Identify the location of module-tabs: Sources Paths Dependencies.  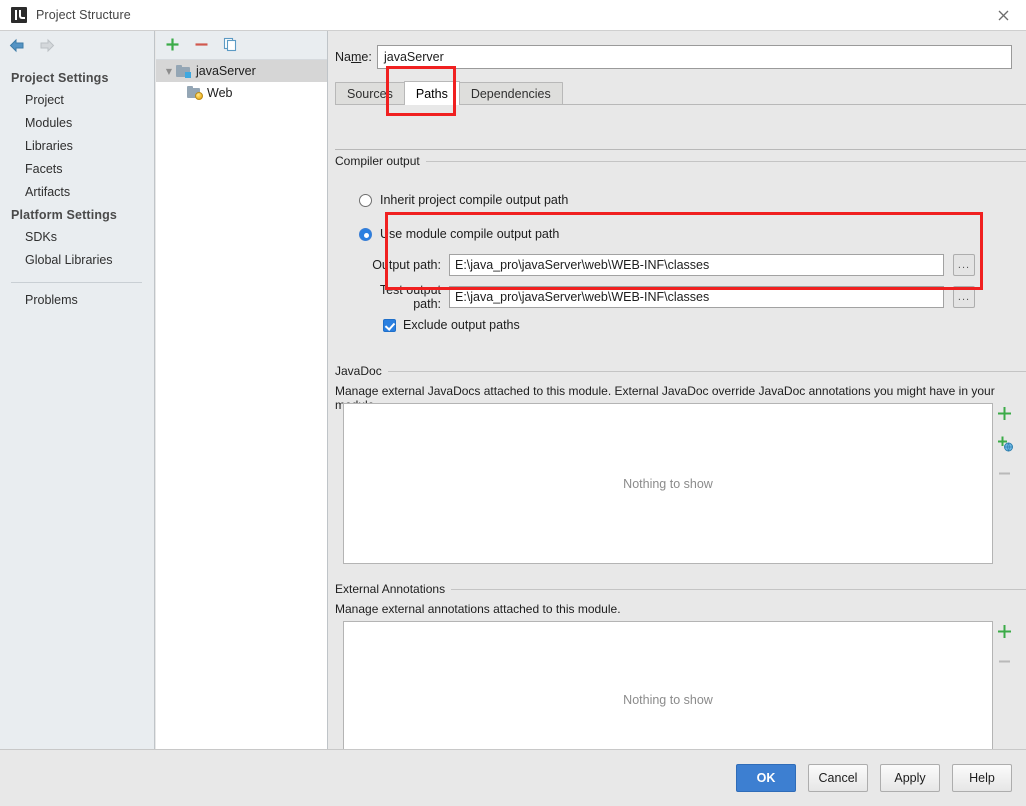
(680, 93).